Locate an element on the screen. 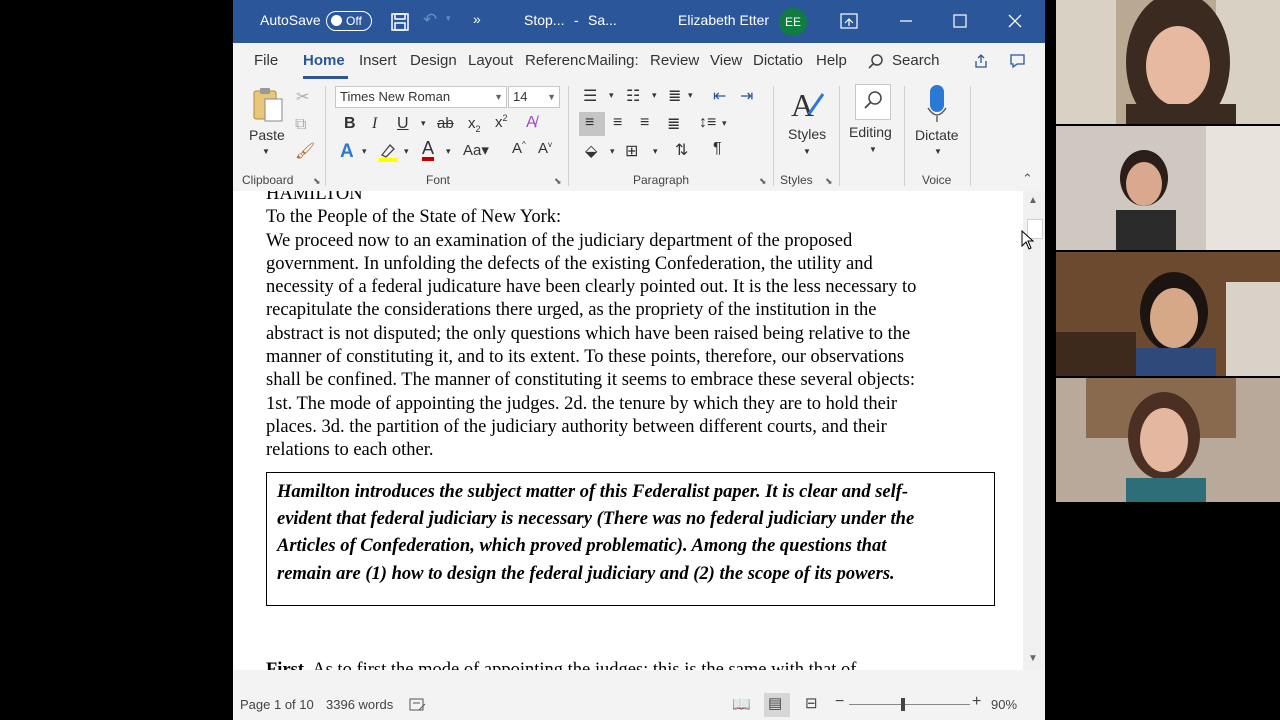  tab-references: Referenc is located at coordinates (555, 60).